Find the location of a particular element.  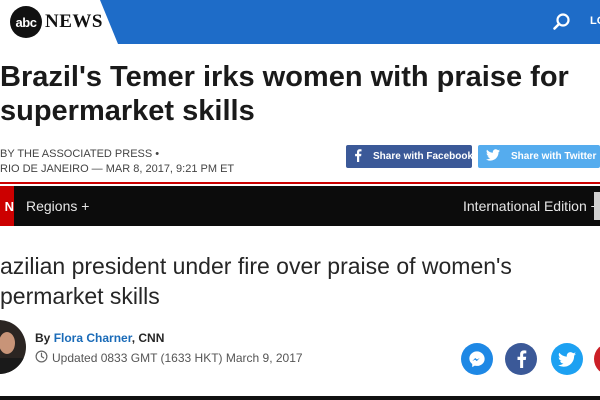

abc-logo-disc: abc is located at coordinates (26, 22).